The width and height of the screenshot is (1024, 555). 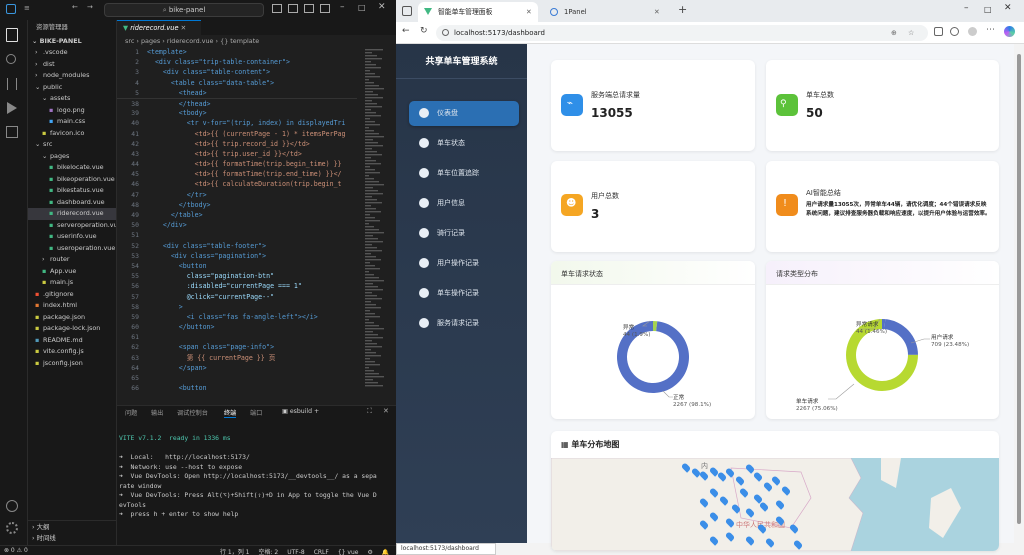 What do you see at coordinates (606, 12) in the screenshot?
I see `browser-tab-1panel: 1Panel ✕` at bounding box center [606, 12].